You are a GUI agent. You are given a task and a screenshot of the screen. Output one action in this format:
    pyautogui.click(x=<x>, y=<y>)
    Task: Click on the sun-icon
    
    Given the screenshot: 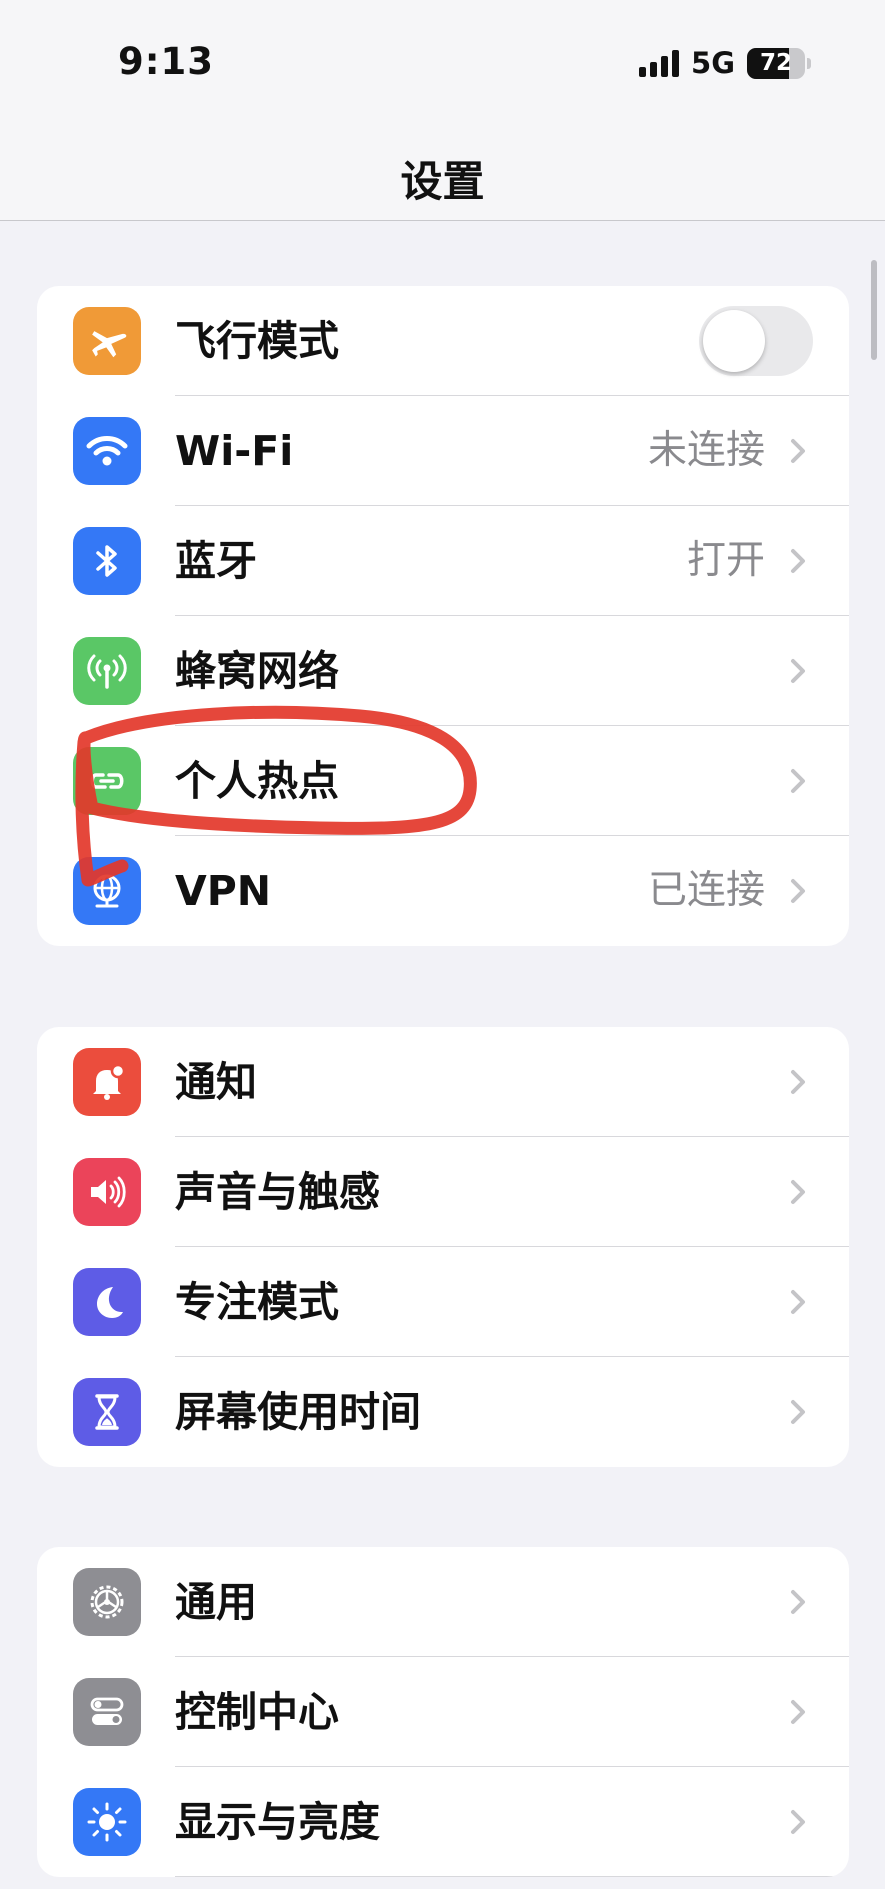 What is the action you would take?
    pyautogui.click(x=107, y=1822)
    